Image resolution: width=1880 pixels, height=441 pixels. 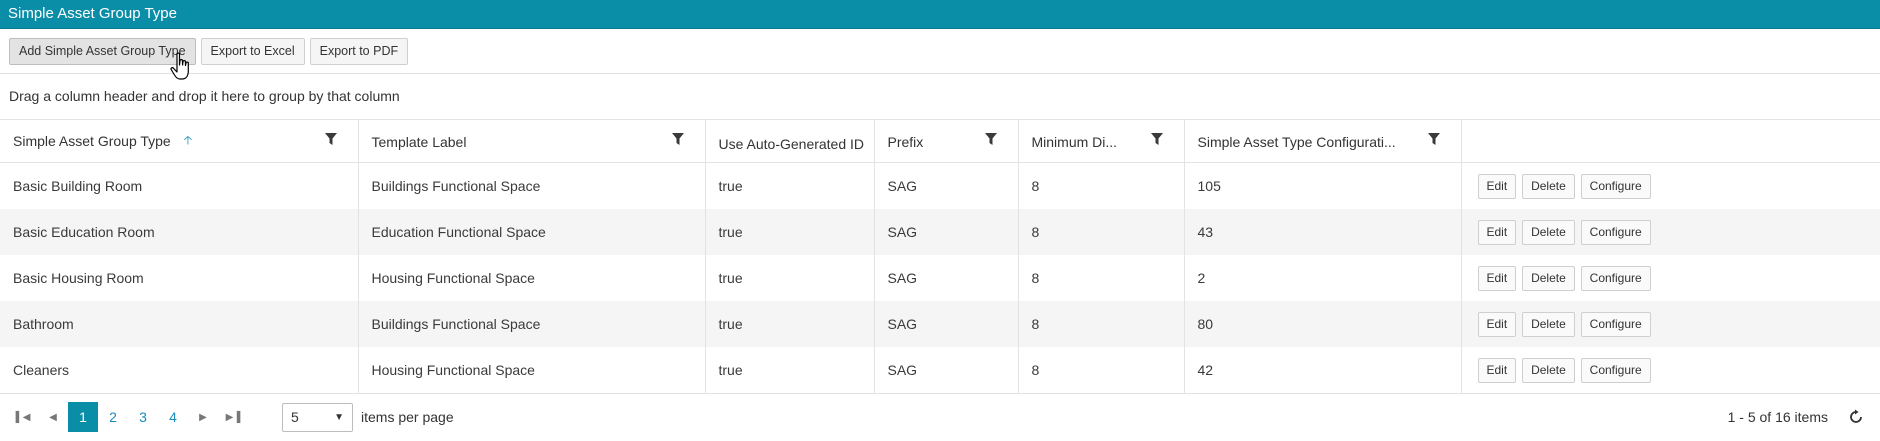 I want to click on next-page-icon: ▶, so click(x=203, y=417).